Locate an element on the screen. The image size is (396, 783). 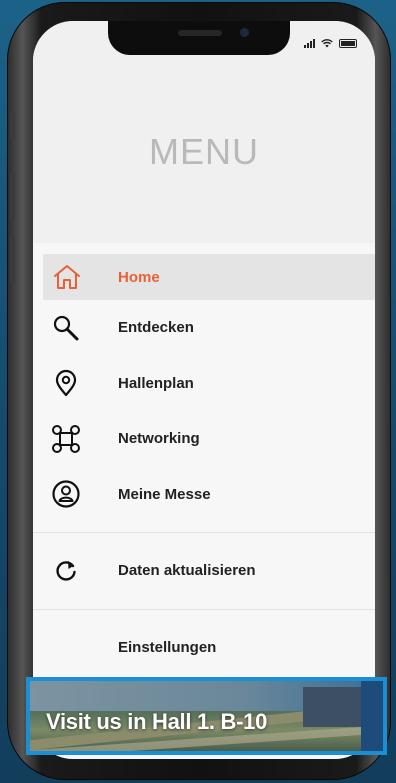
signal-icon is located at coordinates (309, 43).